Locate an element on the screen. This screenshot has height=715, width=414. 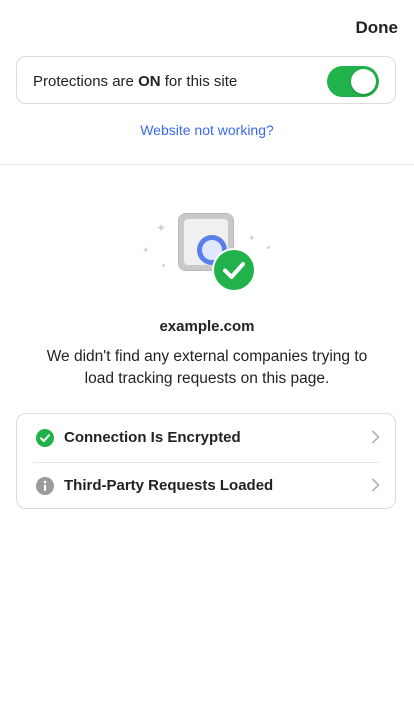
protection-text-suffix: for this site is located at coordinates (199, 81).